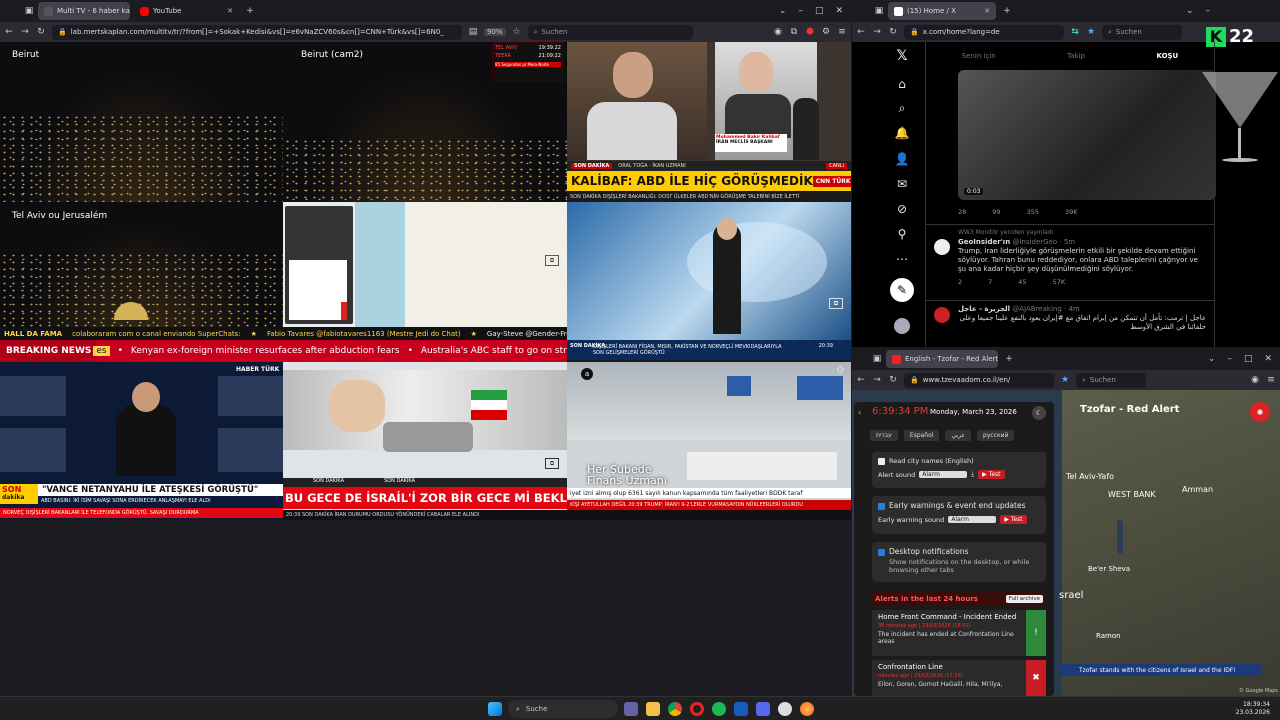 The height and width of the screenshot is (720, 1280). What do you see at coordinates (902, 290) in the screenshot?
I see `post-button-icon: ✎` at bounding box center [902, 290].